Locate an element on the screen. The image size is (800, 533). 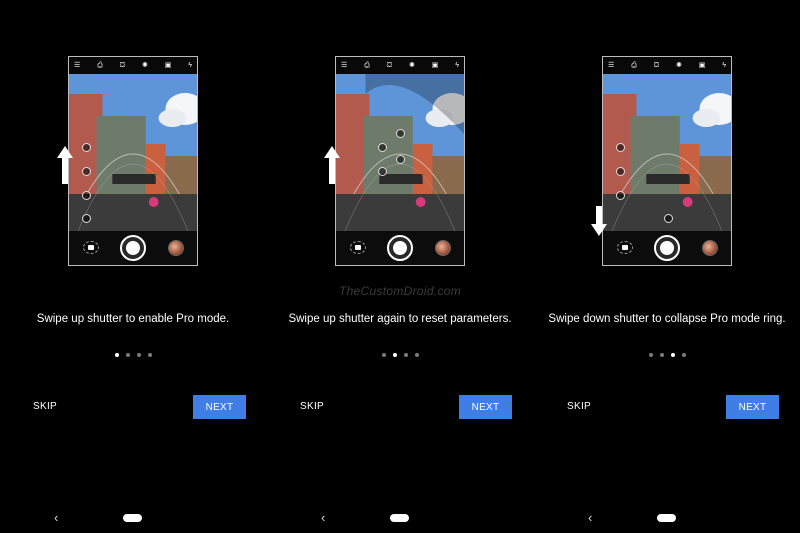
swipe-down-arrow-icon is located at coordinates (599, 221).